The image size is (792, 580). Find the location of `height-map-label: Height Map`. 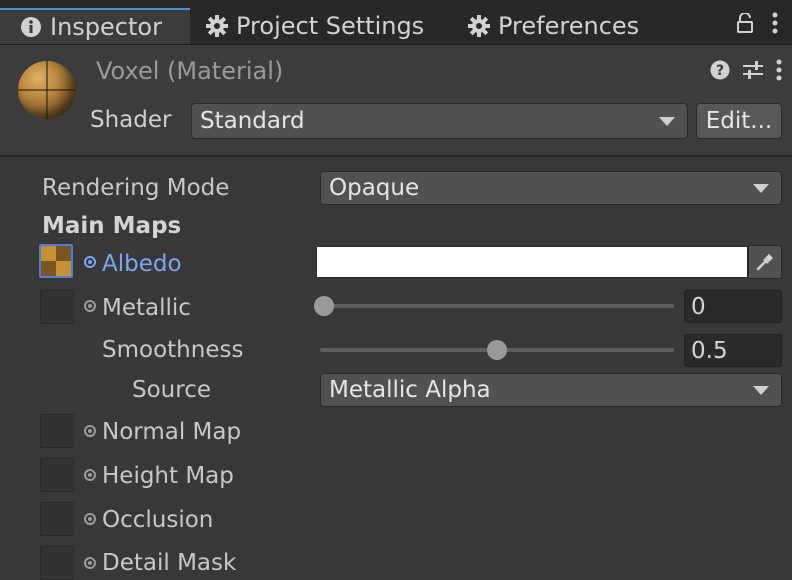

height-map-label: Height Map is located at coordinates (168, 476).